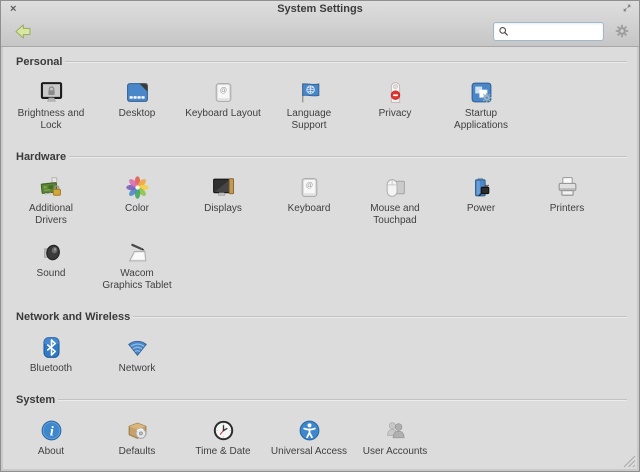  I want to click on tile-label: Universal Access, so click(309, 451).